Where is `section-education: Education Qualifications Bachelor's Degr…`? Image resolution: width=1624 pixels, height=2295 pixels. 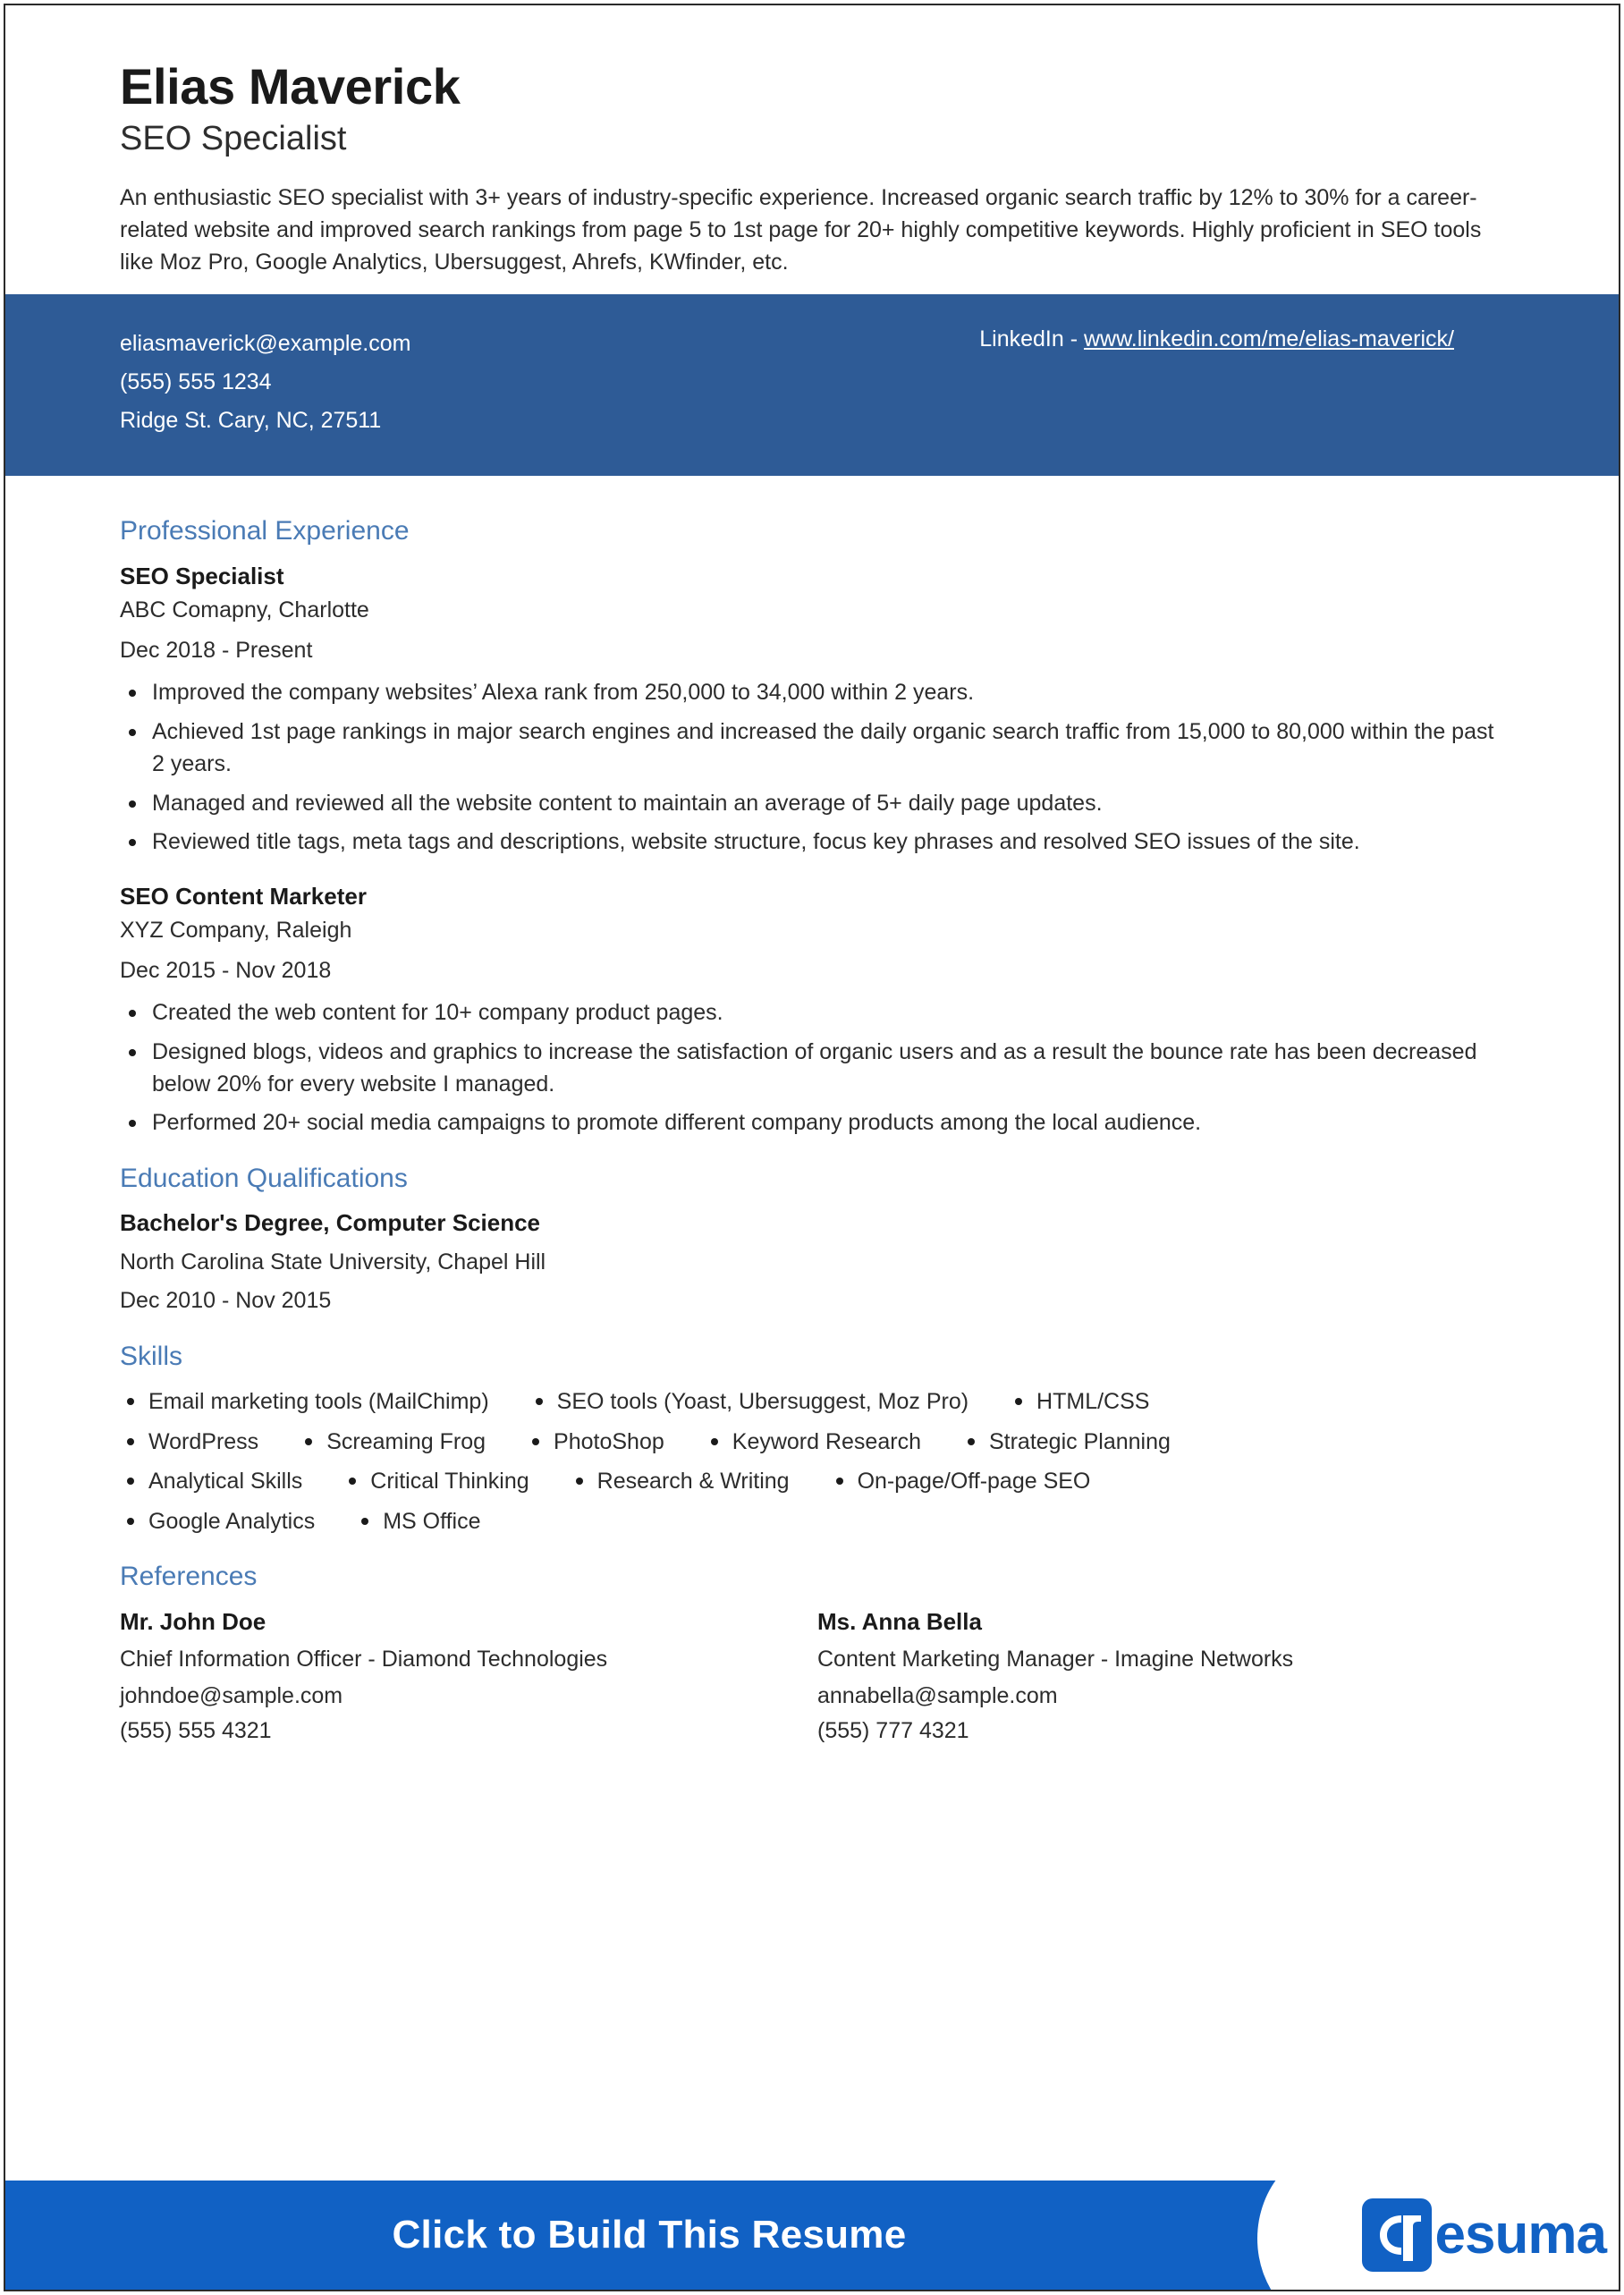
section-education: Education Qualifications Bachelor's Degr… is located at coordinates (812, 1239).